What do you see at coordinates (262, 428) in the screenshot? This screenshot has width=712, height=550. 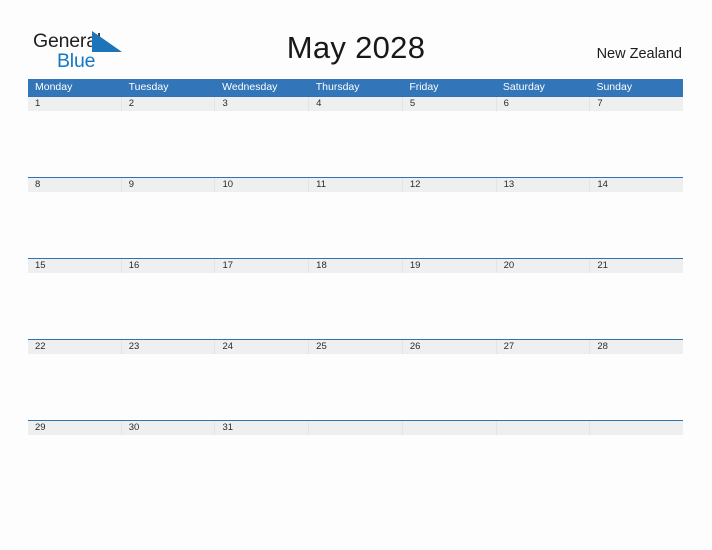 I see `day-number: 31` at bounding box center [262, 428].